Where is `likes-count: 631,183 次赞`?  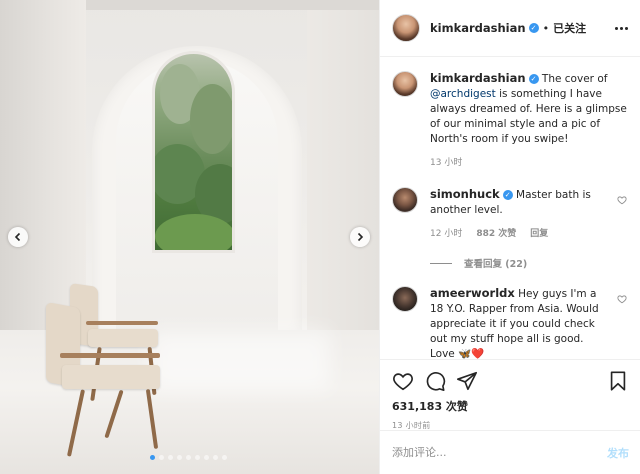 likes-count: 631,183 次赞 is located at coordinates (510, 406).